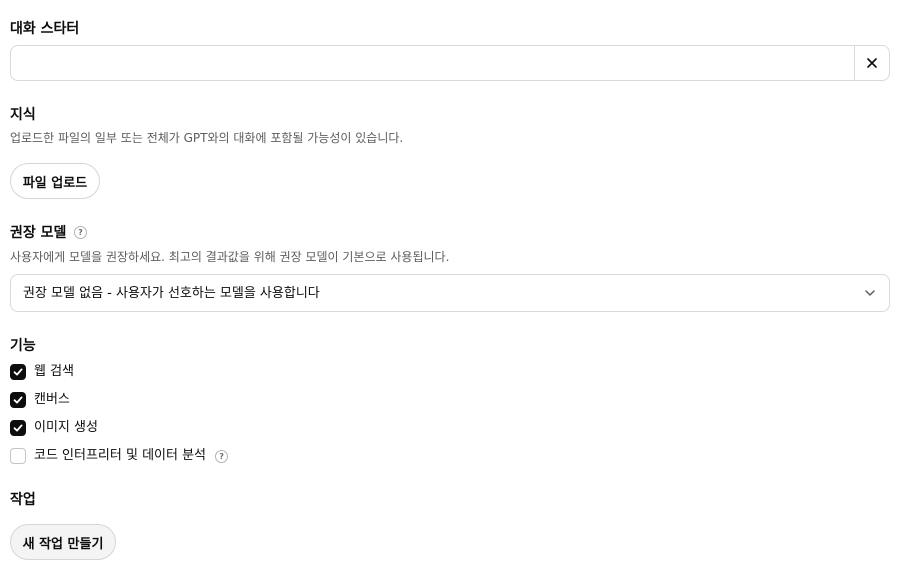 The width and height of the screenshot is (905, 574). What do you see at coordinates (55, 181) in the screenshot?
I see `upload-files-button: 파일 업로드` at bounding box center [55, 181].